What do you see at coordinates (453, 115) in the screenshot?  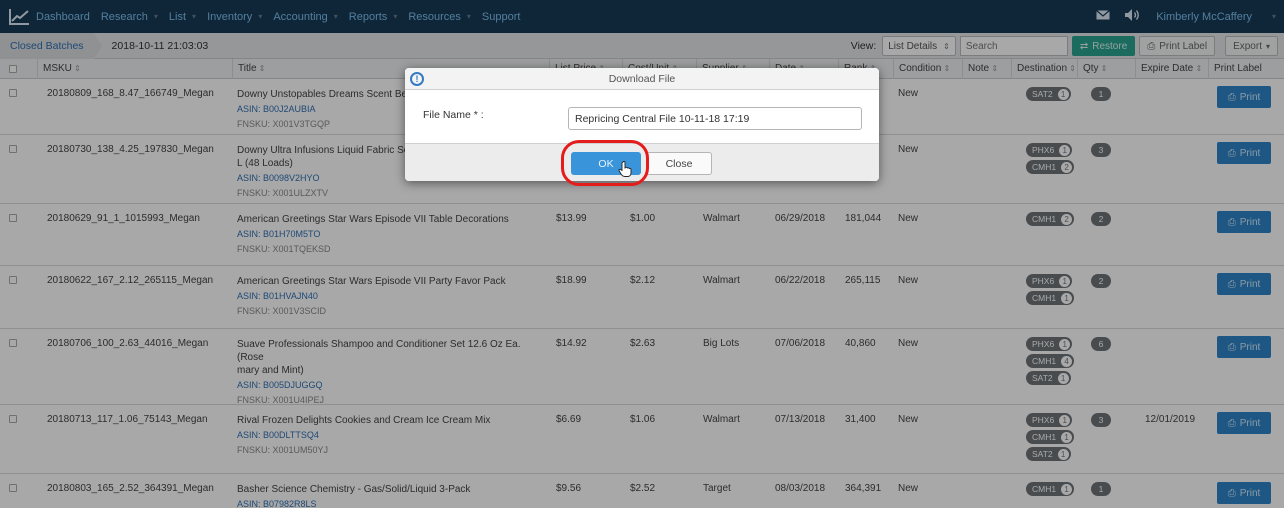 I see `file-name-label: File Name * :` at bounding box center [453, 115].